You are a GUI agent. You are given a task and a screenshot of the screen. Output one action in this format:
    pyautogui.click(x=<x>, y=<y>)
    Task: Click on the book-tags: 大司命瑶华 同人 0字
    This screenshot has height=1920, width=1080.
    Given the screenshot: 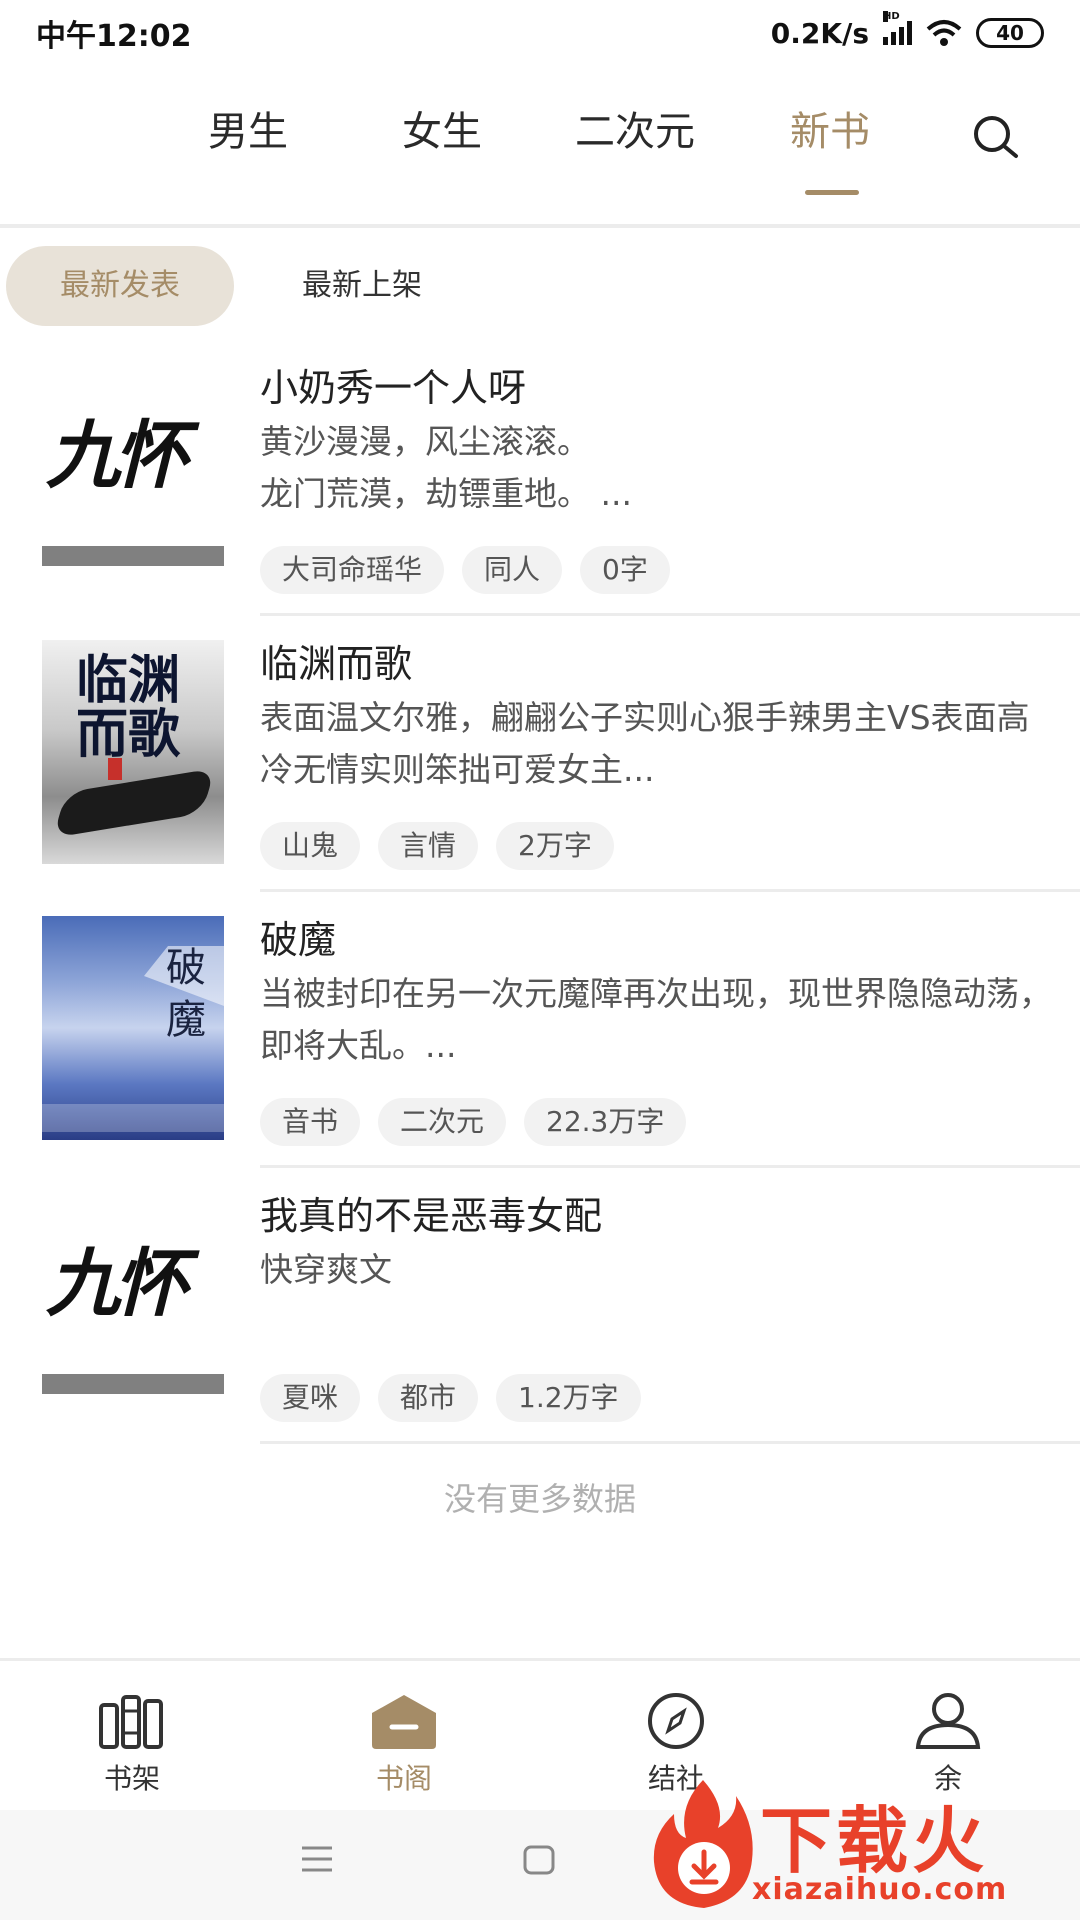 What is the action you would take?
    pyautogui.click(x=465, y=570)
    